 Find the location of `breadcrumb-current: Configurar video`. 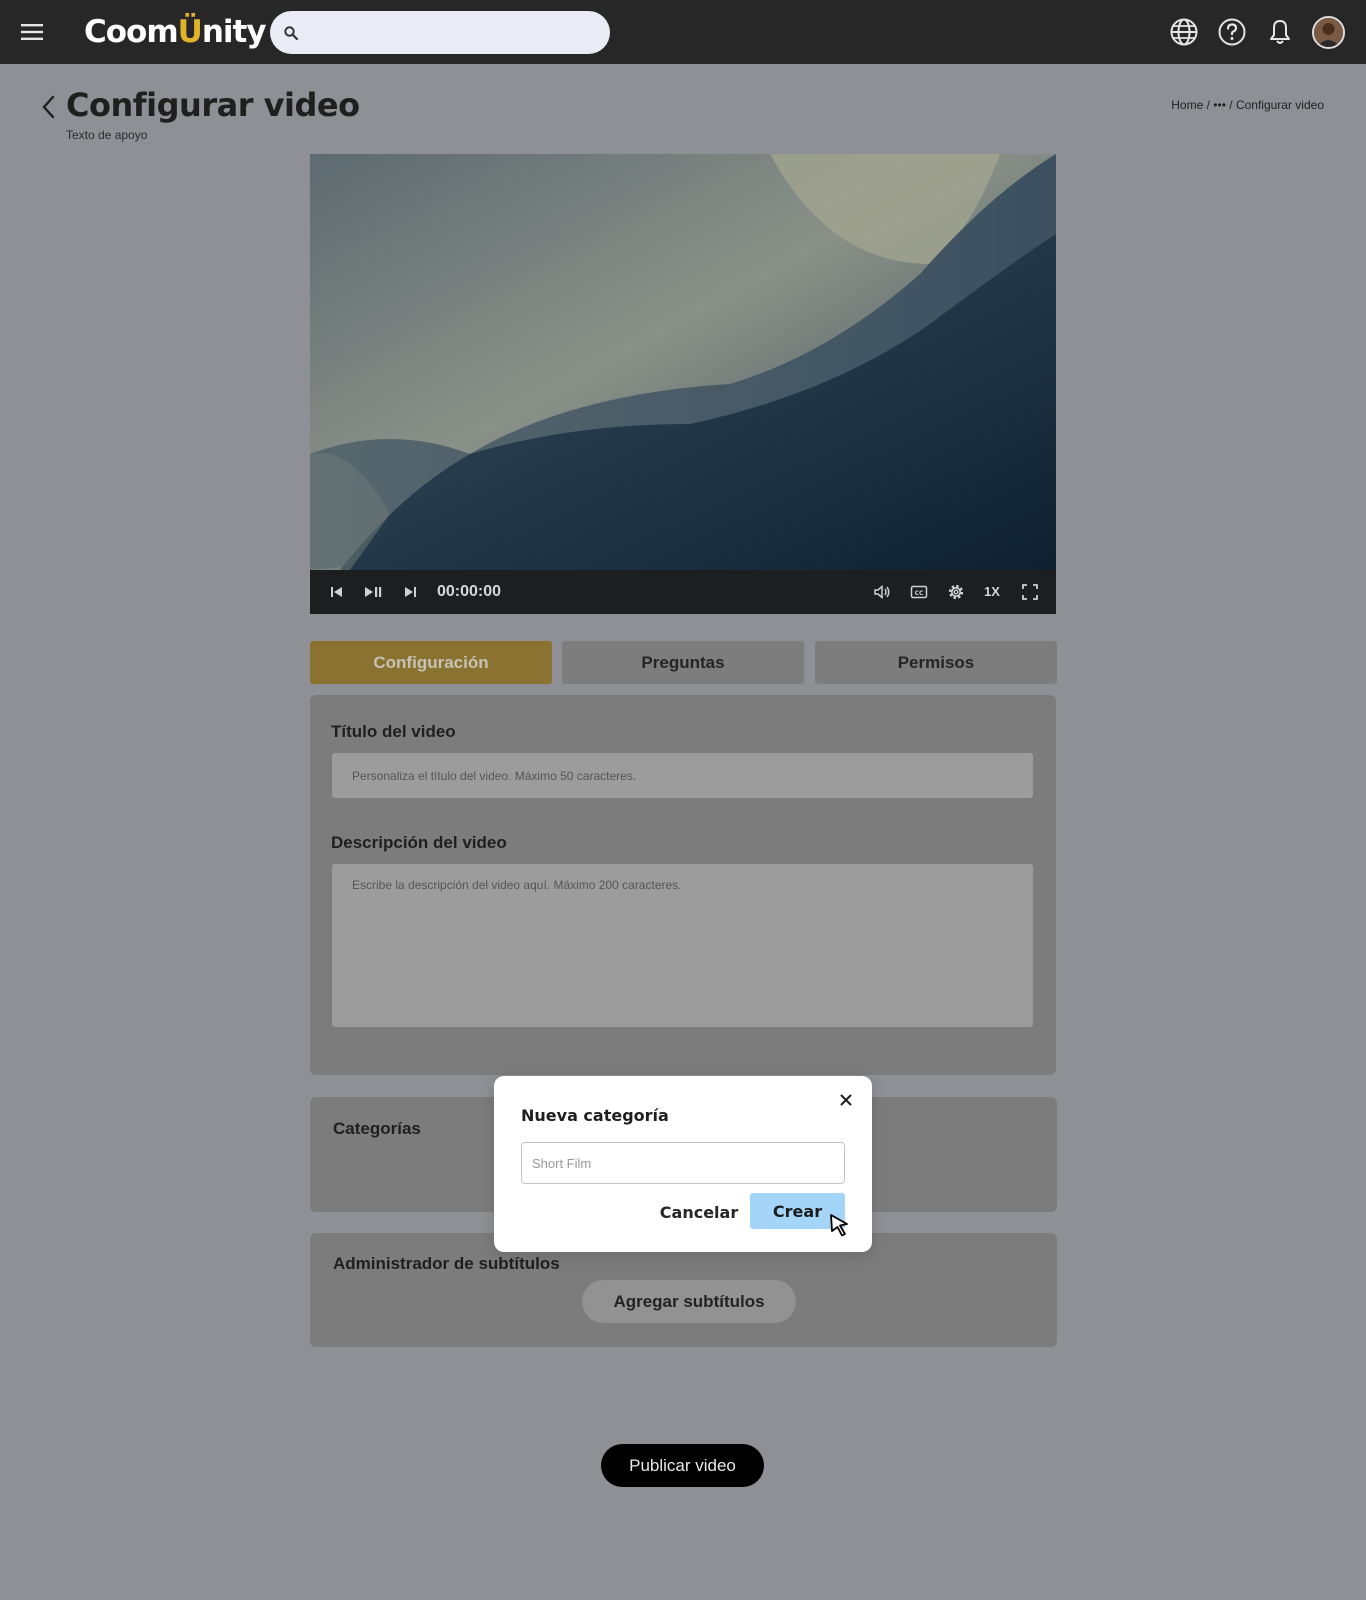

breadcrumb-current: Configurar video is located at coordinates (1279, 105).